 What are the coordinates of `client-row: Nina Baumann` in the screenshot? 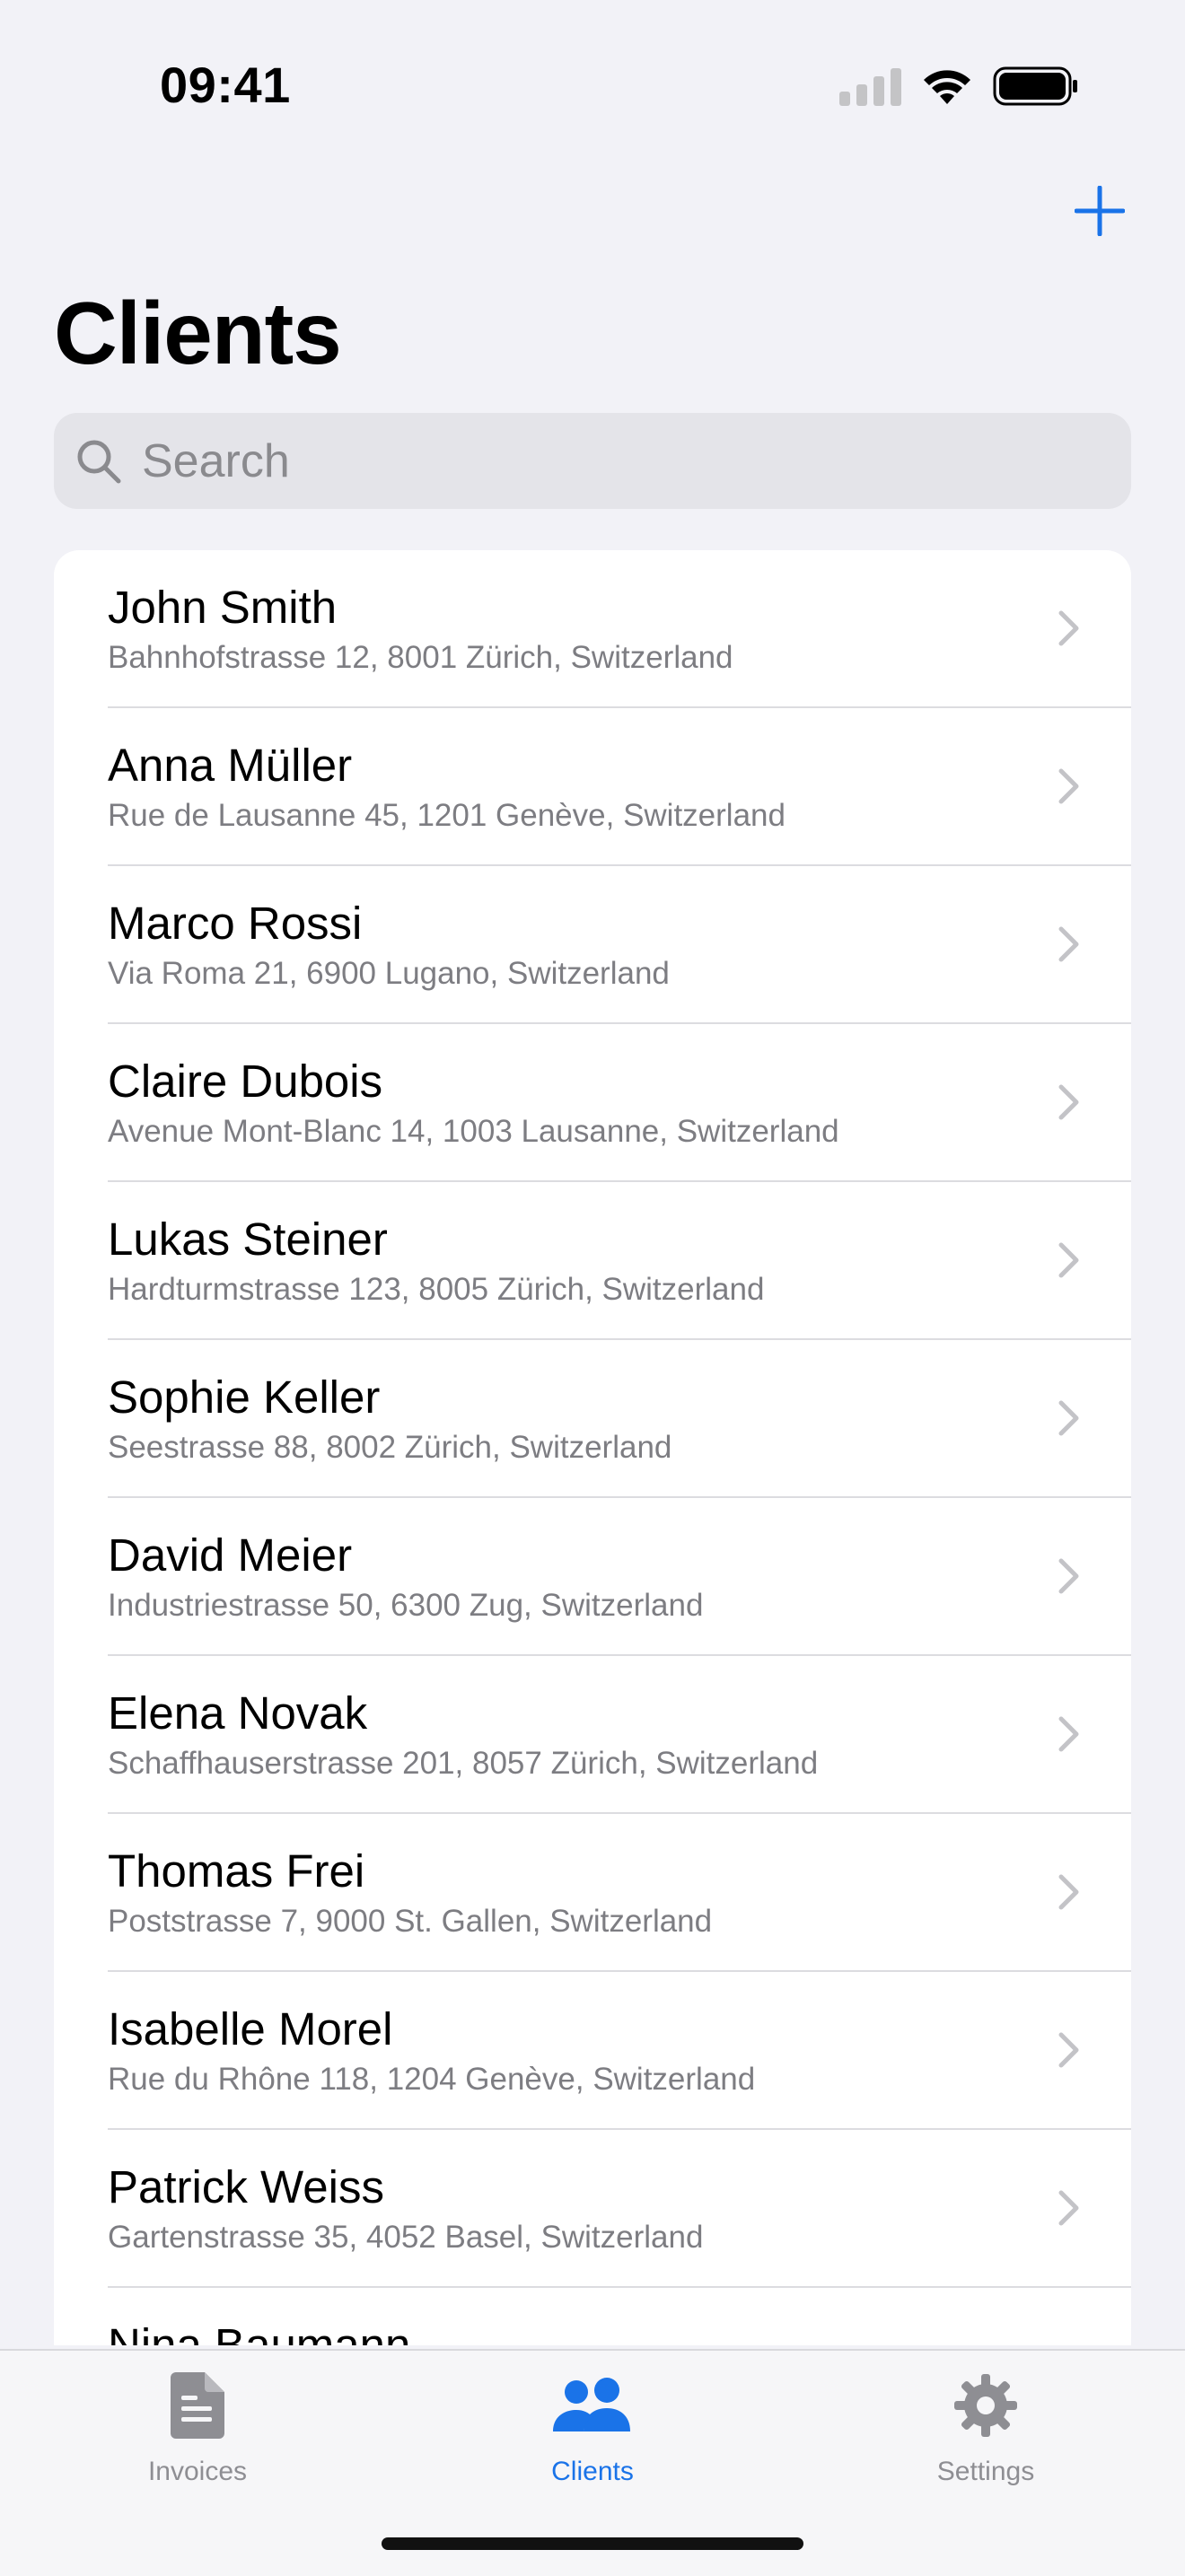 It's located at (592, 2316).